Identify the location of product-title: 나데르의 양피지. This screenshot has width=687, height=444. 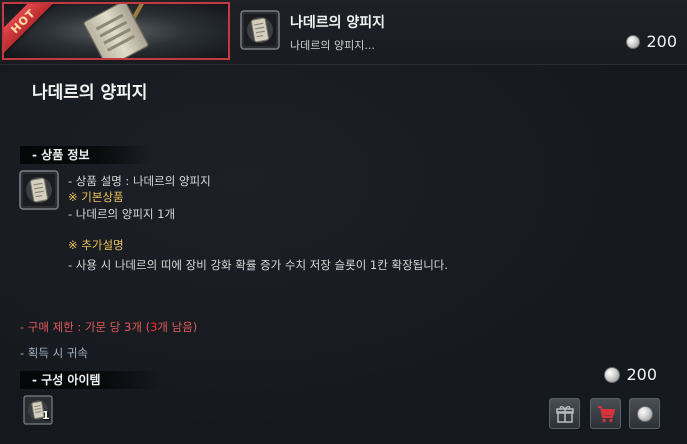
(90, 93).